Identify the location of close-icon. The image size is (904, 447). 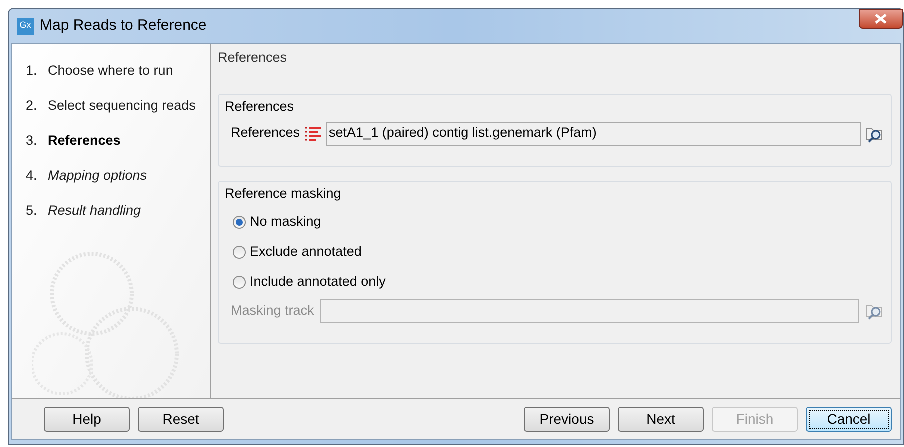
(881, 19).